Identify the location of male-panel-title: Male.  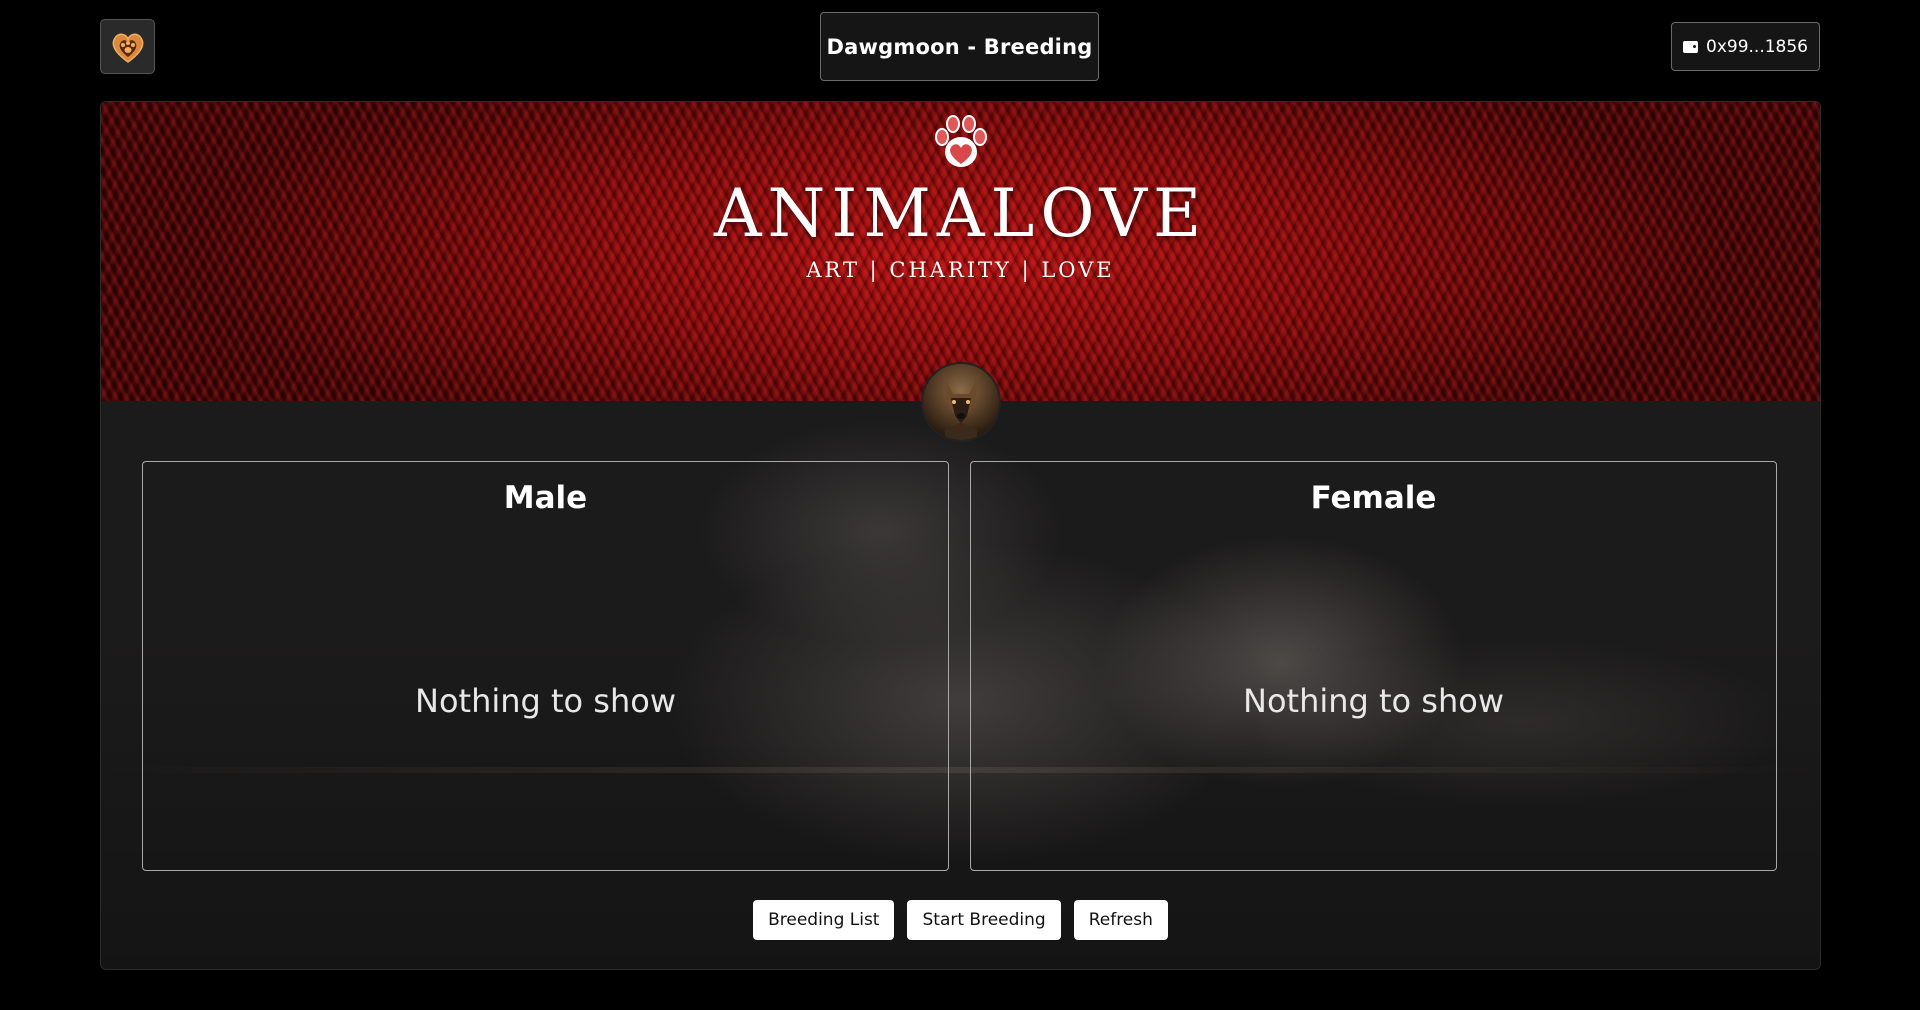
(545, 498).